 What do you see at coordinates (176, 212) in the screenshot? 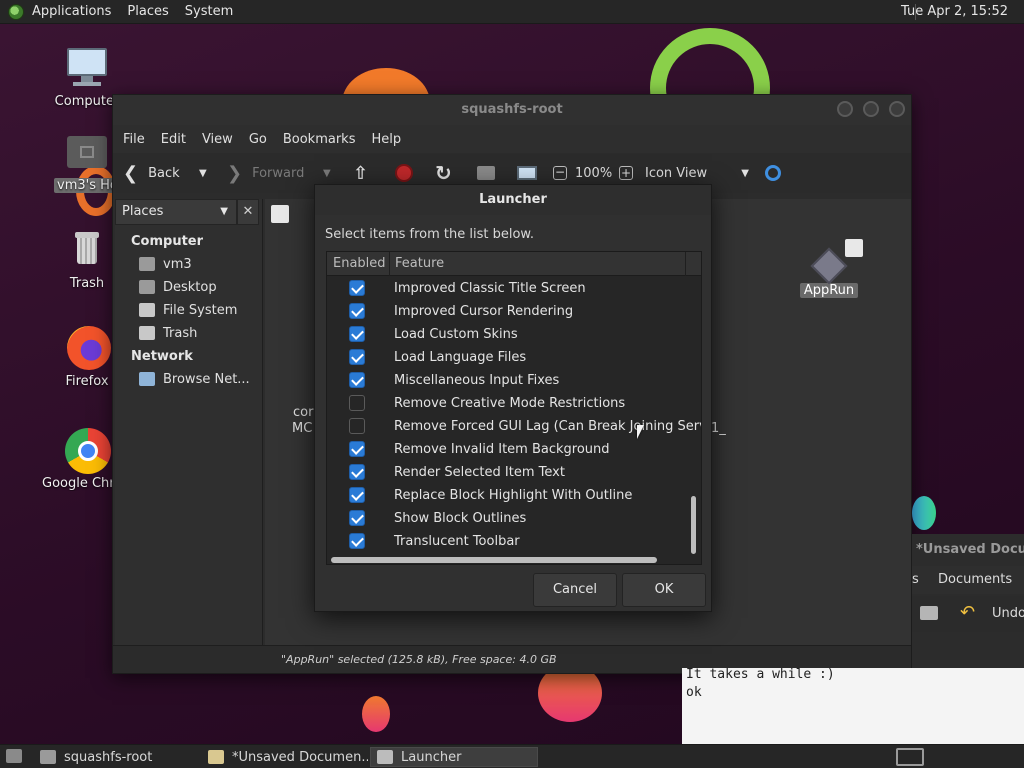
I see `places-dropdown: Places ▼` at bounding box center [176, 212].